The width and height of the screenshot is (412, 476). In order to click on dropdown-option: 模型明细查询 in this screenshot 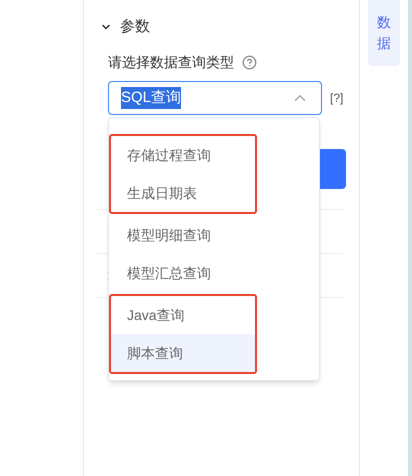, I will do `click(183, 235)`.